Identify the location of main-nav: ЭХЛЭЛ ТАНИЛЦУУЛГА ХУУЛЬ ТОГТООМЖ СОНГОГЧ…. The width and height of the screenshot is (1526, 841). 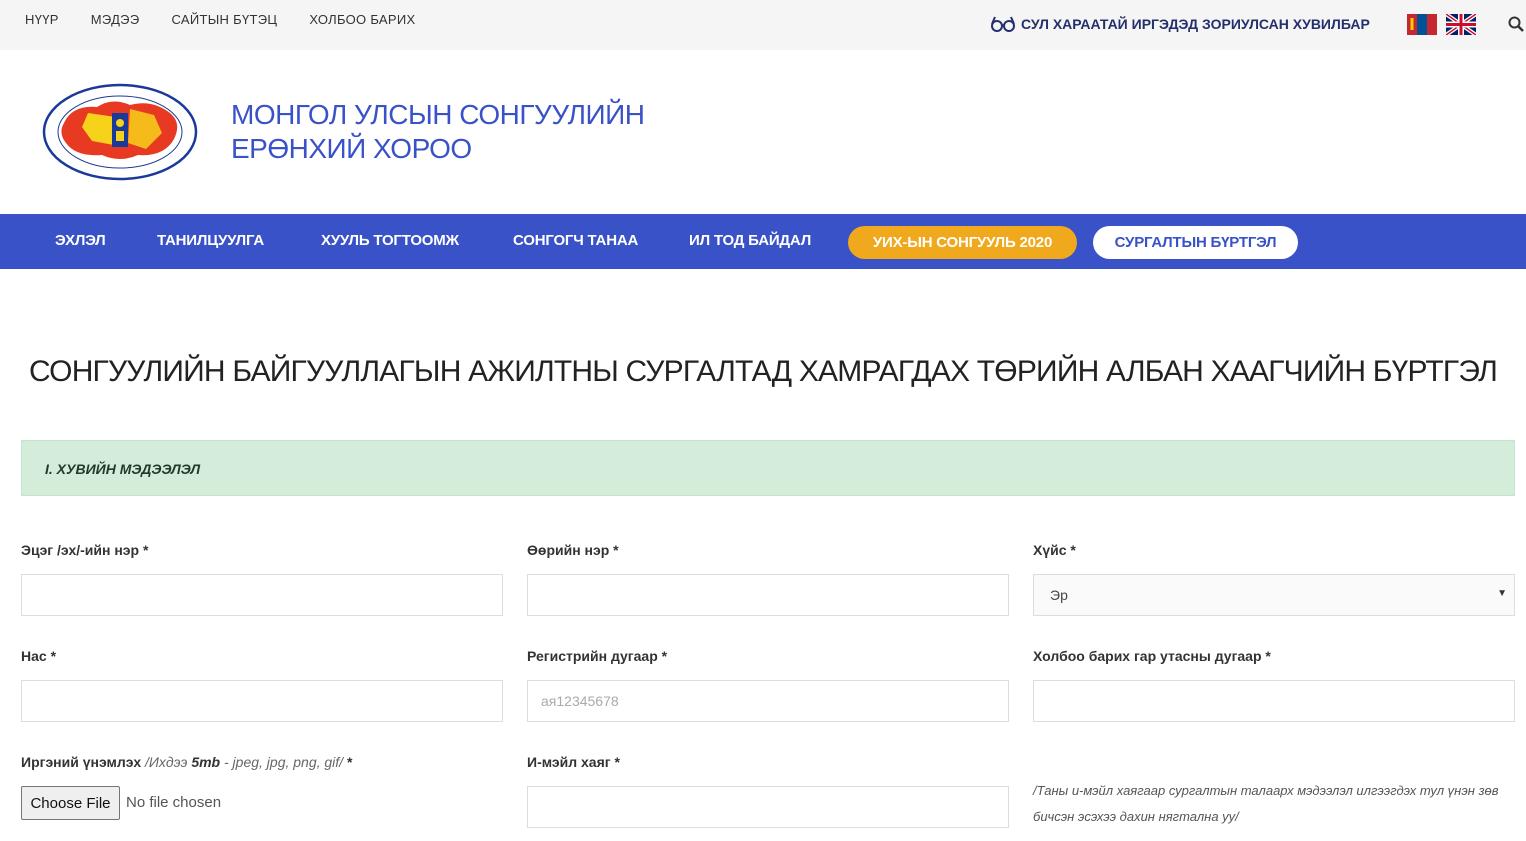
(763, 241).